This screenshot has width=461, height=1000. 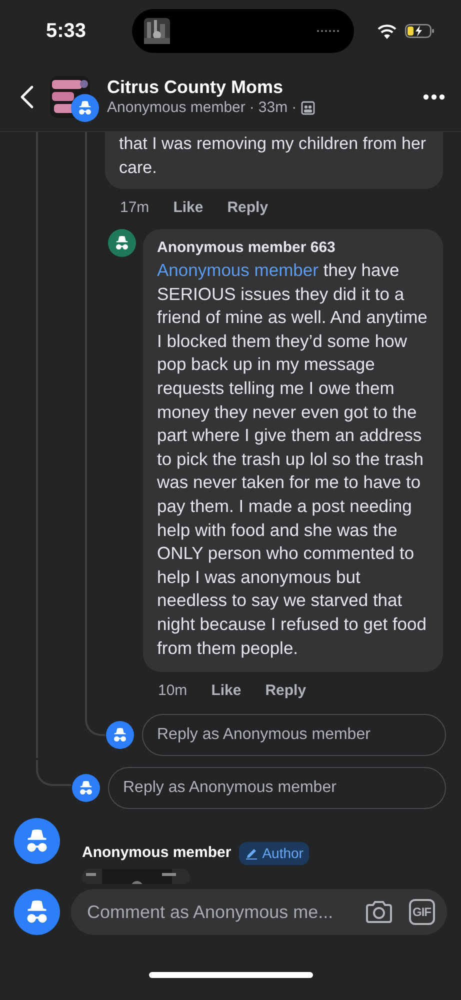 What do you see at coordinates (176, 108) in the screenshot?
I see `post-author: Anonymous member` at bounding box center [176, 108].